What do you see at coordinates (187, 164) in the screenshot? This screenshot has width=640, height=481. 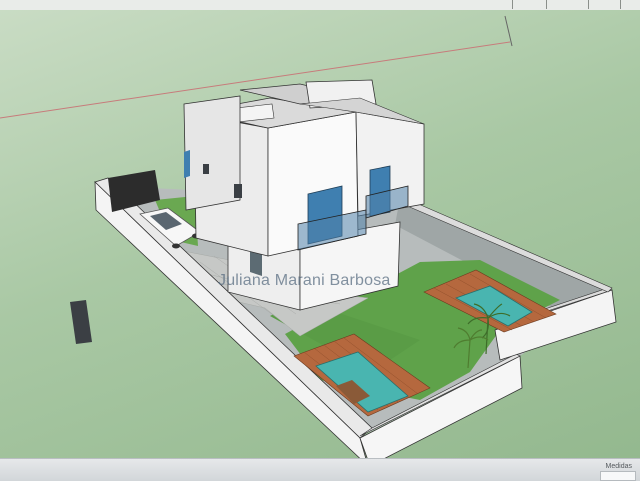 I see `side-window` at bounding box center [187, 164].